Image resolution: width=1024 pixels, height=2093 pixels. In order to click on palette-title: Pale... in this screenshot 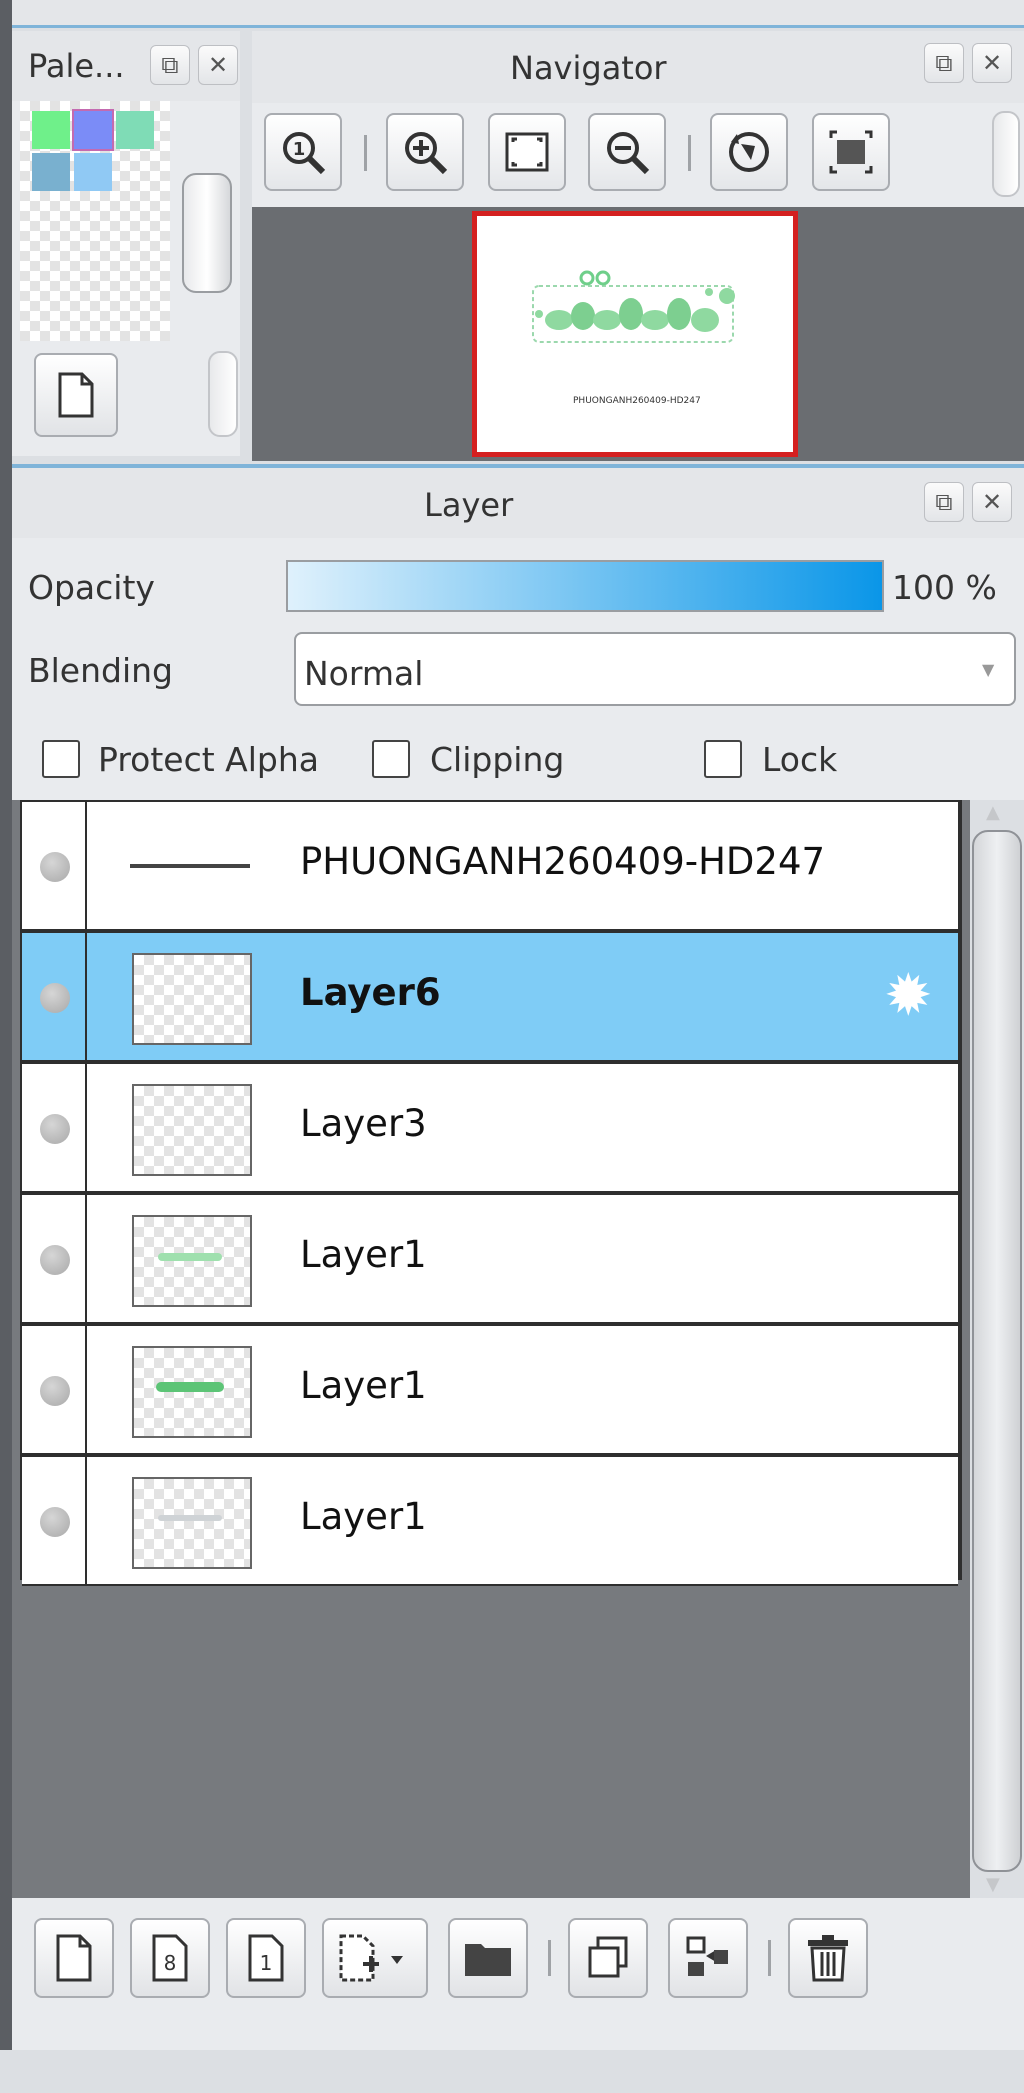, I will do `click(76, 66)`.